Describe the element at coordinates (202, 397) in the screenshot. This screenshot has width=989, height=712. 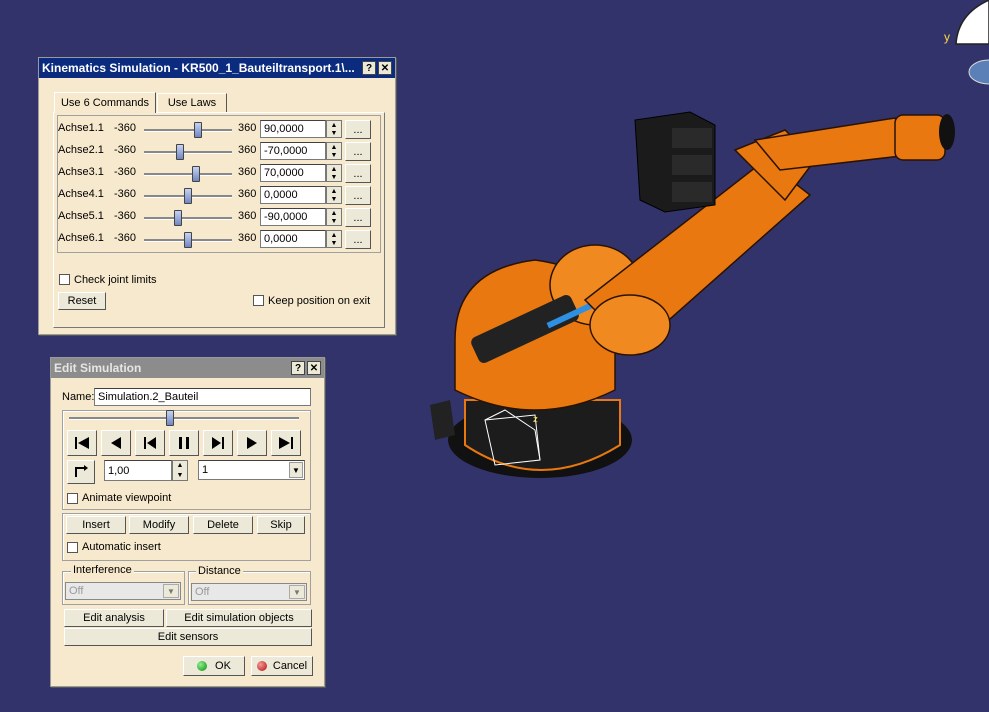
I see `name-field: Simulation.2_Bauteil` at that location.